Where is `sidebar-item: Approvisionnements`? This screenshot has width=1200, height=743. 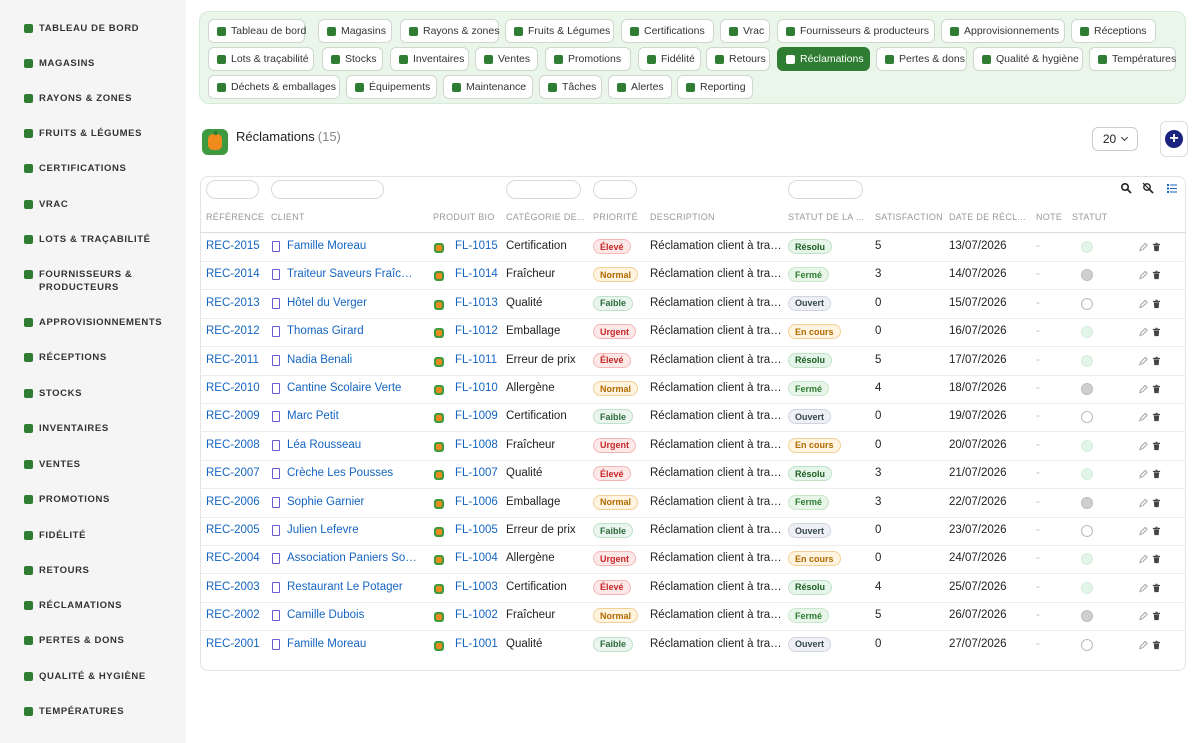 sidebar-item: Approvisionnements is located at coordinates (102, 322).